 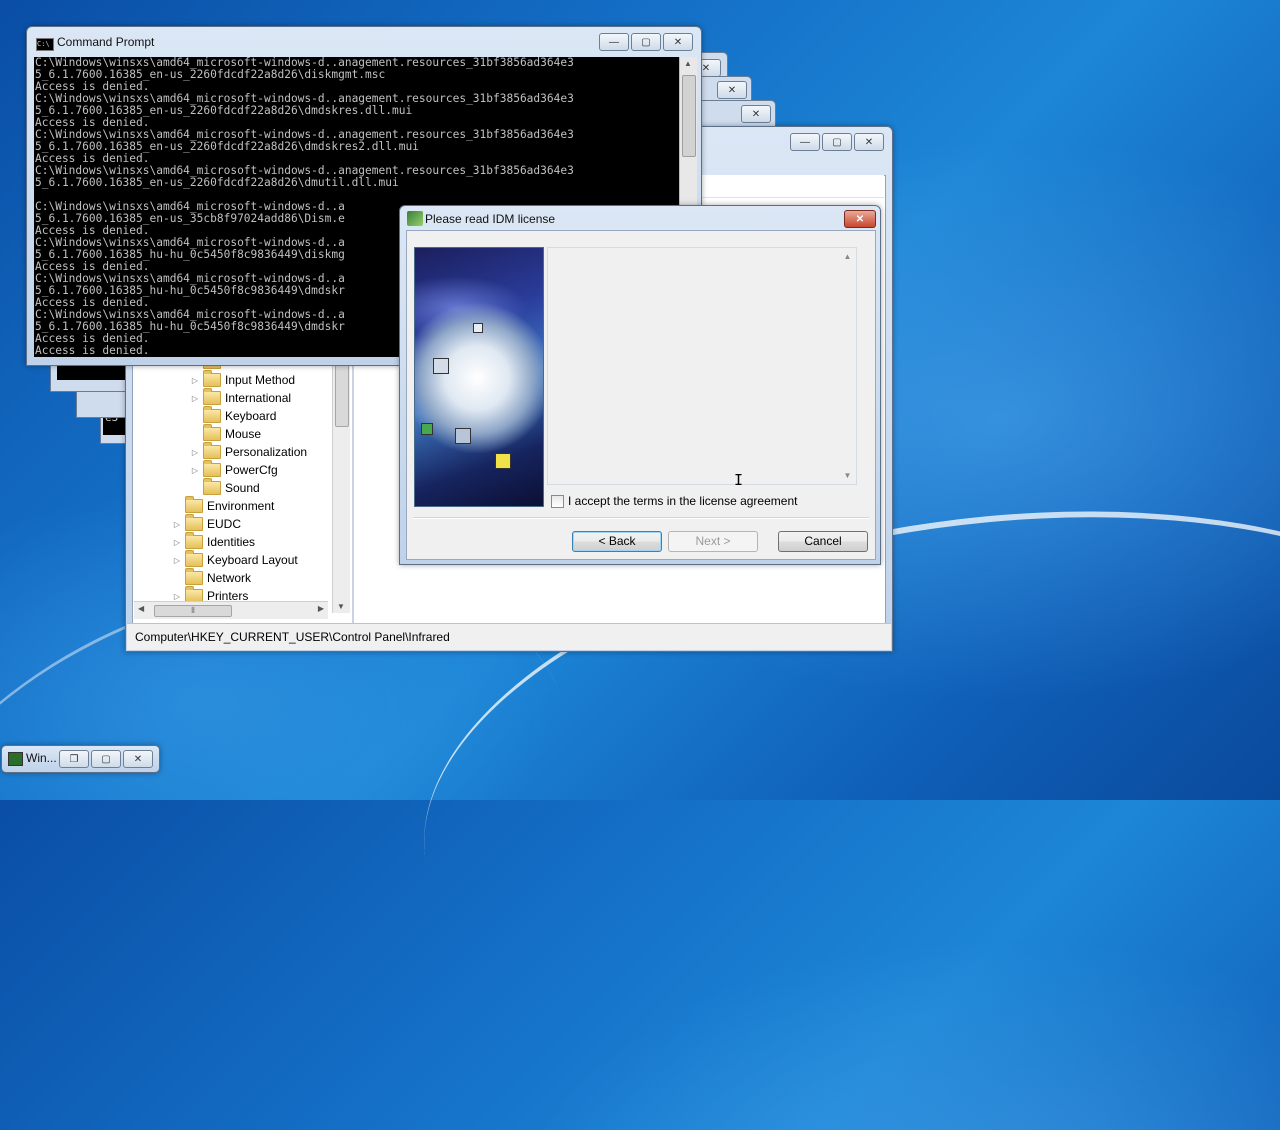 I want to click on tree-item: Keyboard, so click(x=233, y=415).